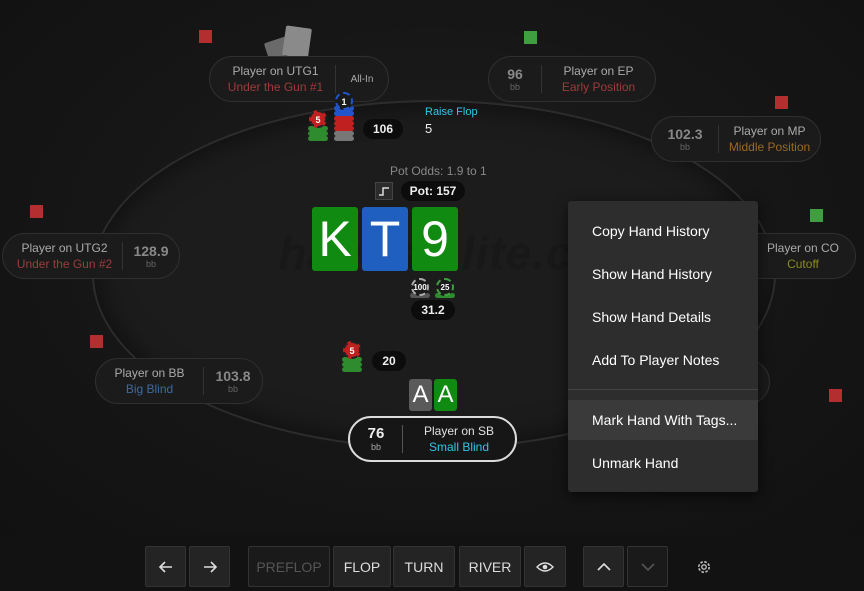 This screenshot has height=591, width=864. Describe the element at coordinates (433, 191) in the screenshot. I see `pot-total: Pot: 157` at that location.